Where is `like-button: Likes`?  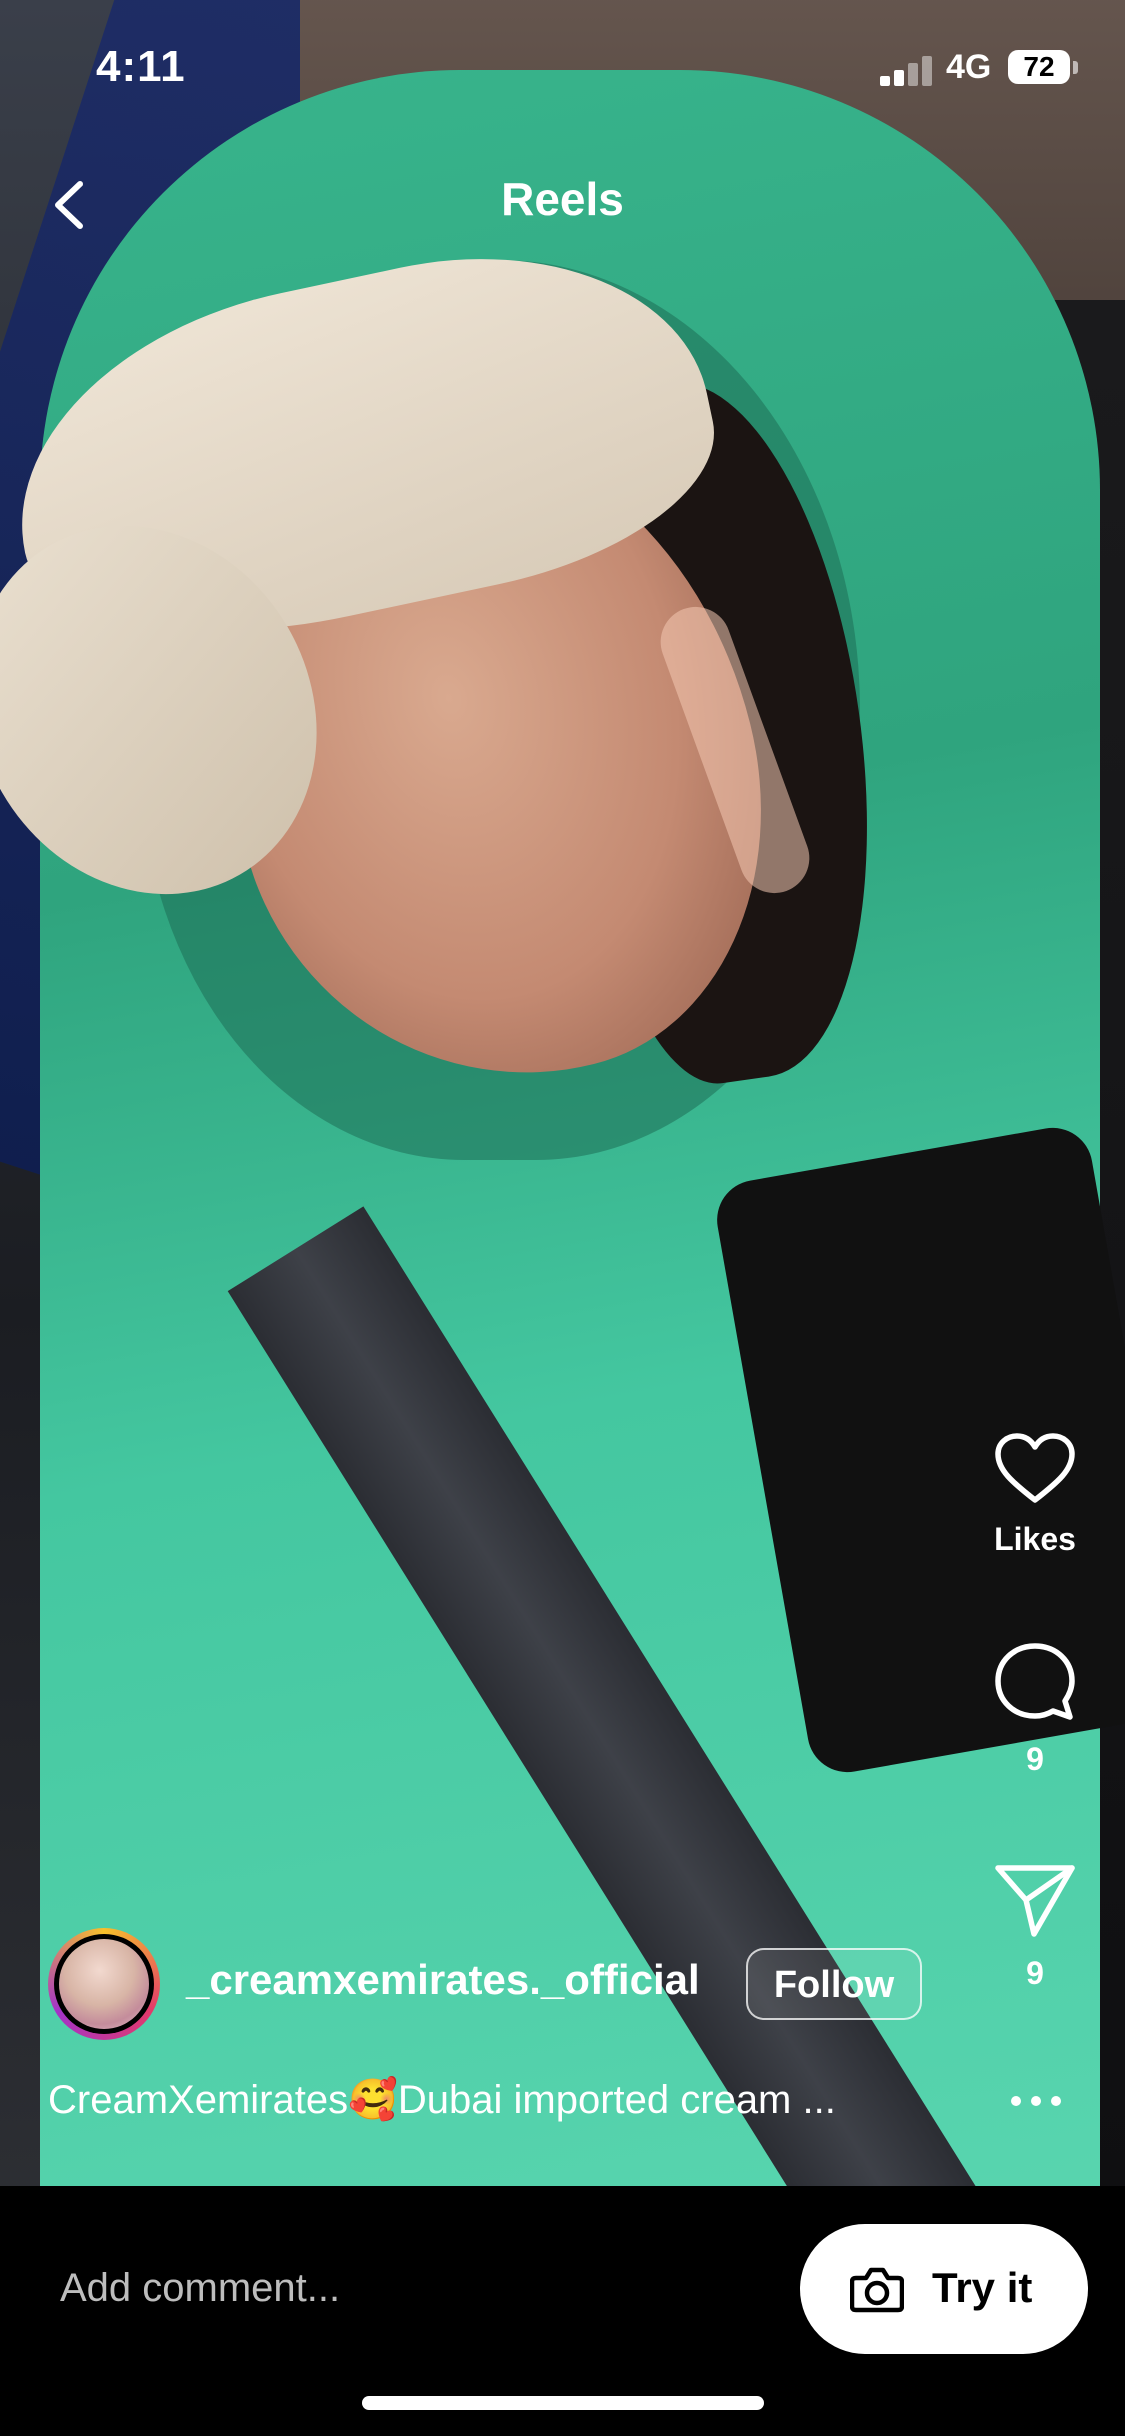 like-button: Likes is located at coordinates (1035, 1494).